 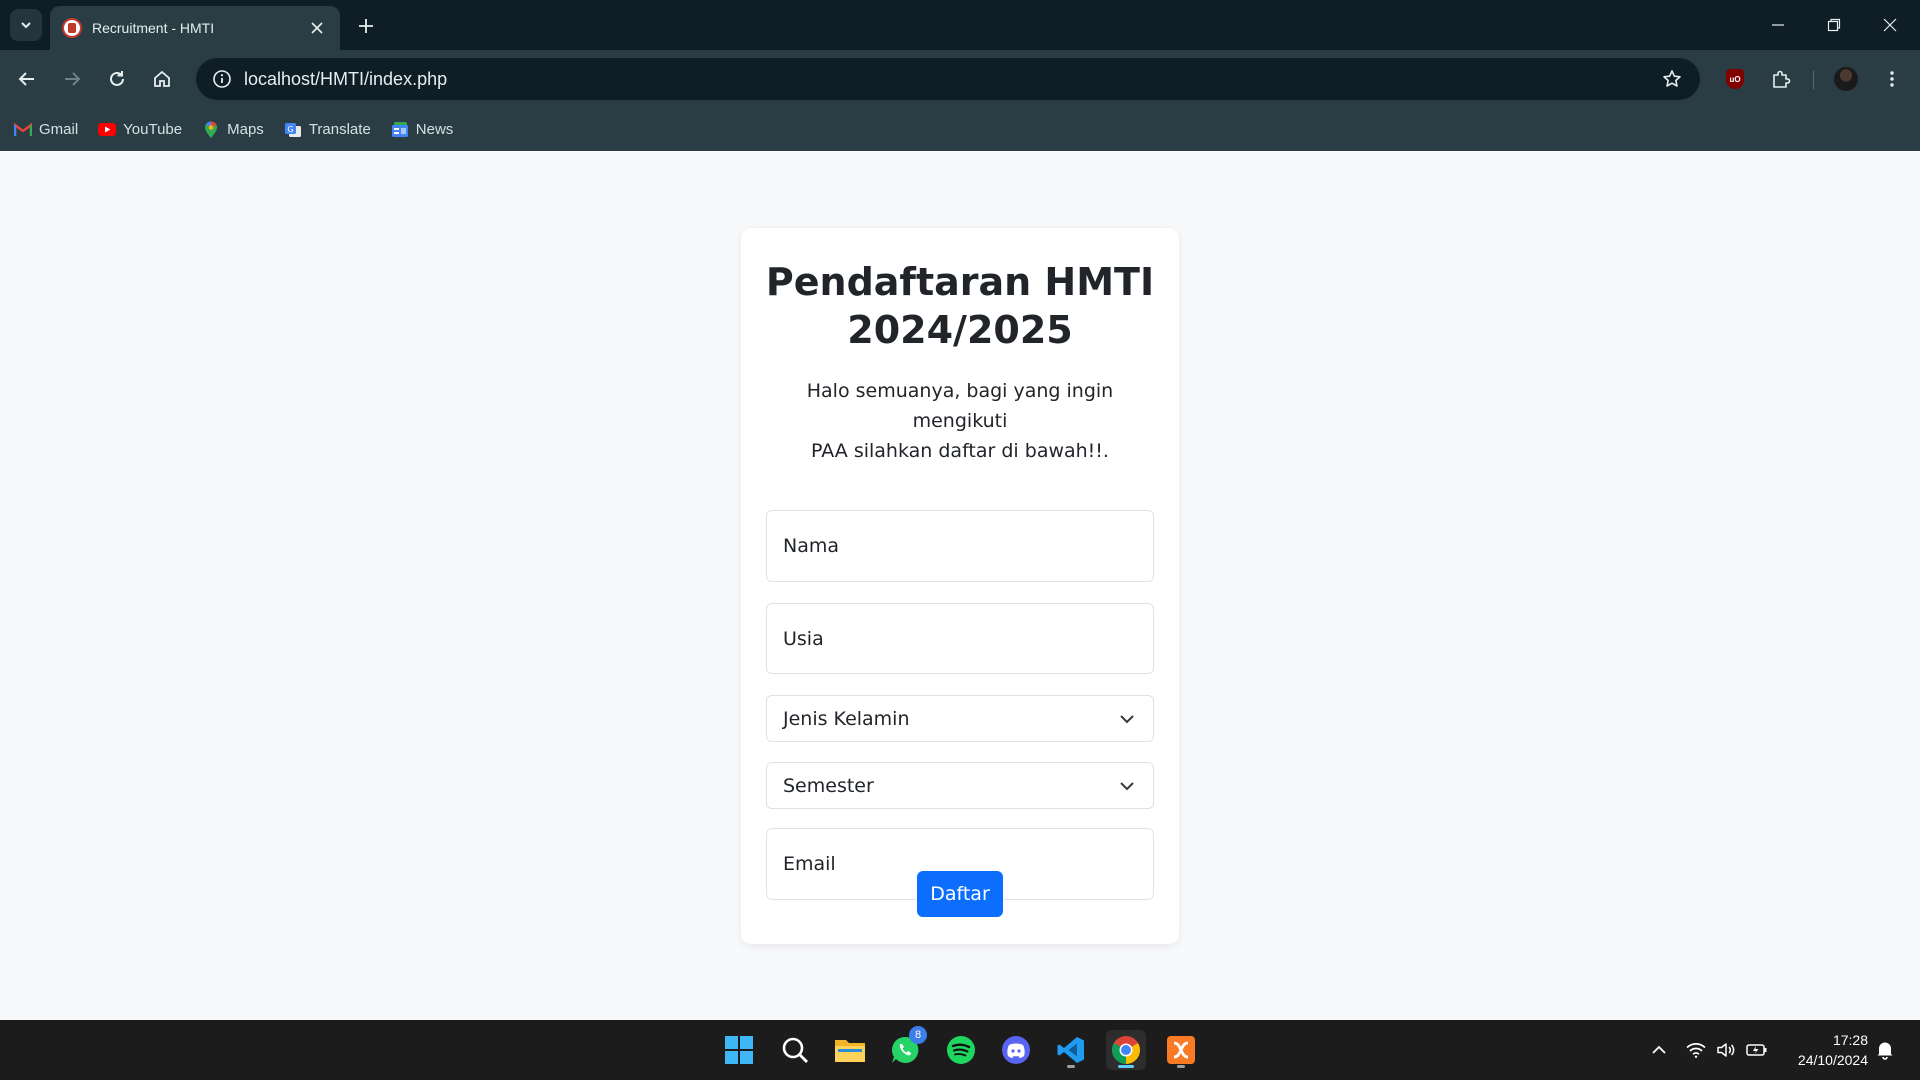 I want to click on start-button, so click(x=739, y=1050).